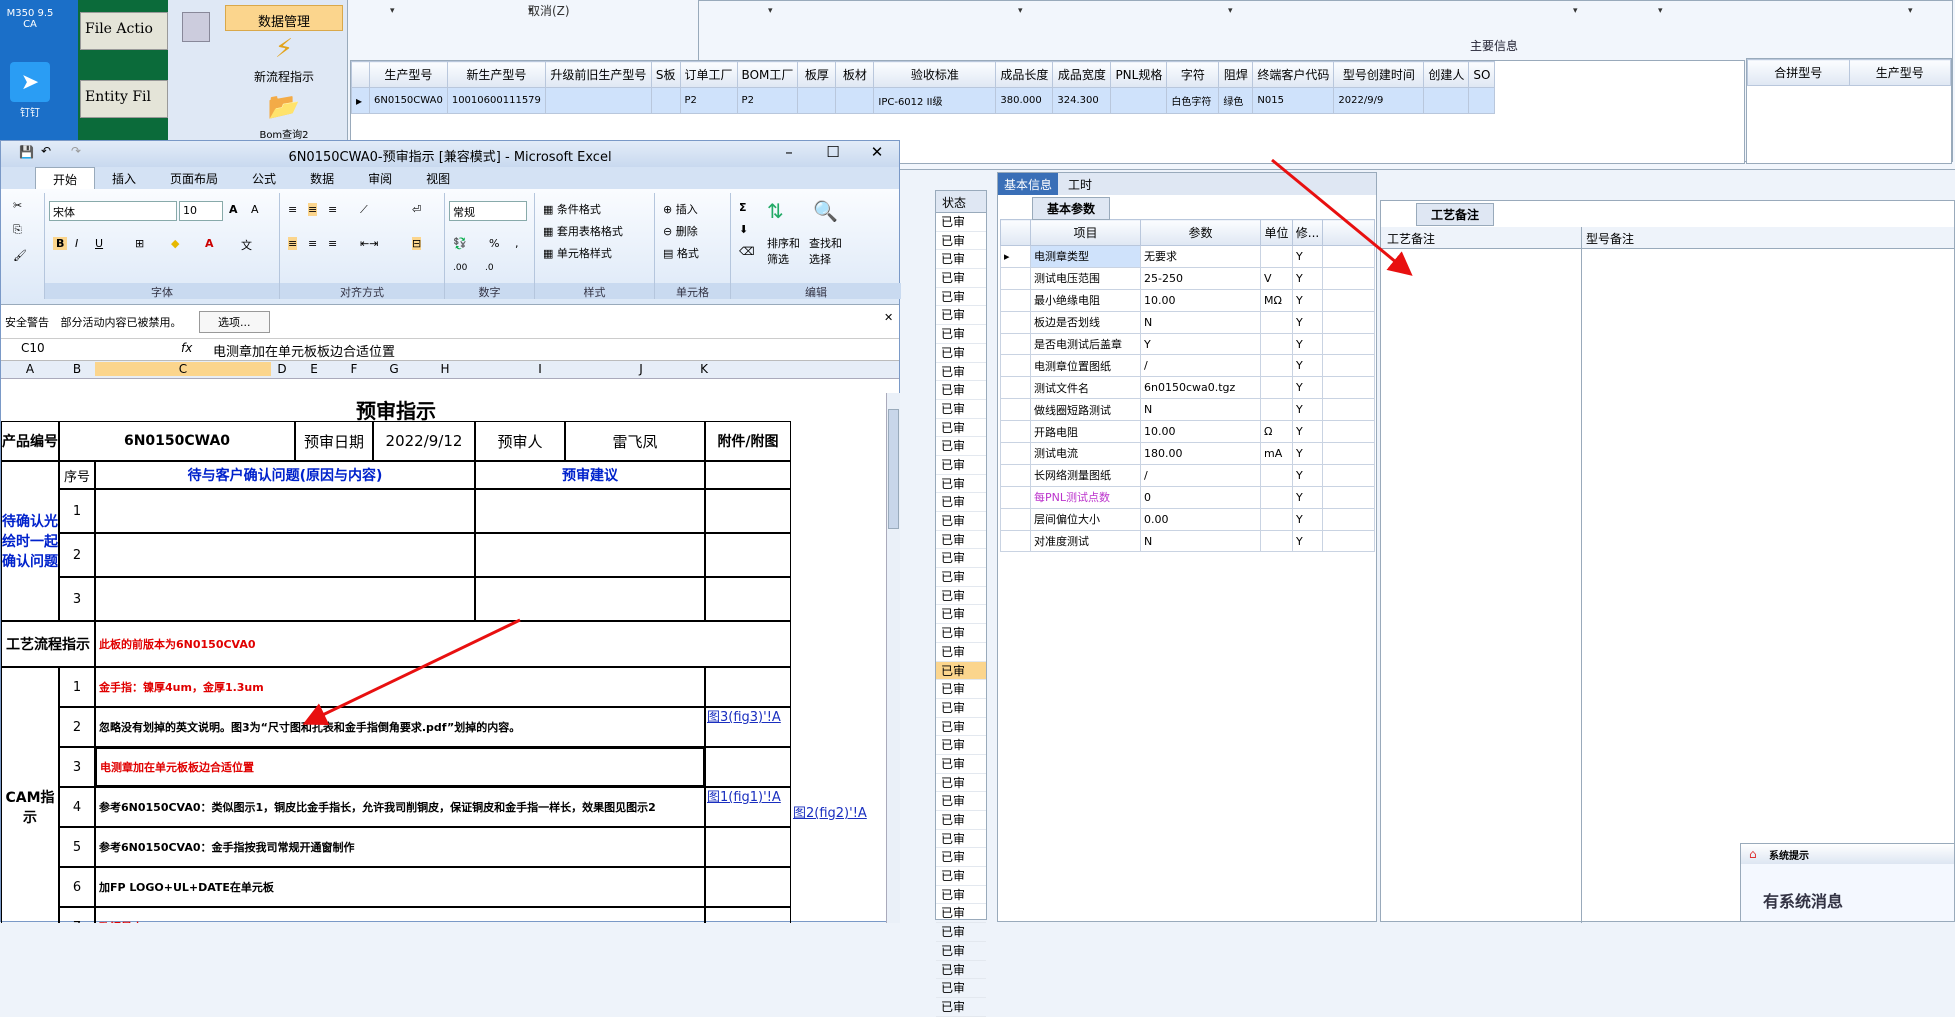  Describe the element at coordinates (825, 211) in the screenshot. I see `find-select-icon: 🔍` at that location.